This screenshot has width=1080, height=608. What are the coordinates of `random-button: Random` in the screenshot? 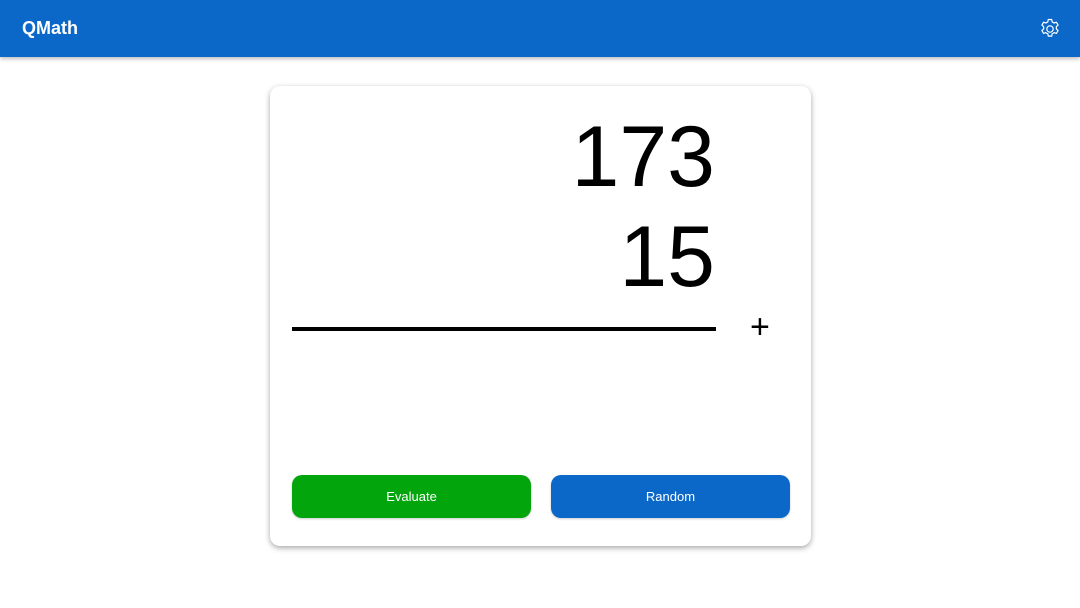 It's located at (670, 496).